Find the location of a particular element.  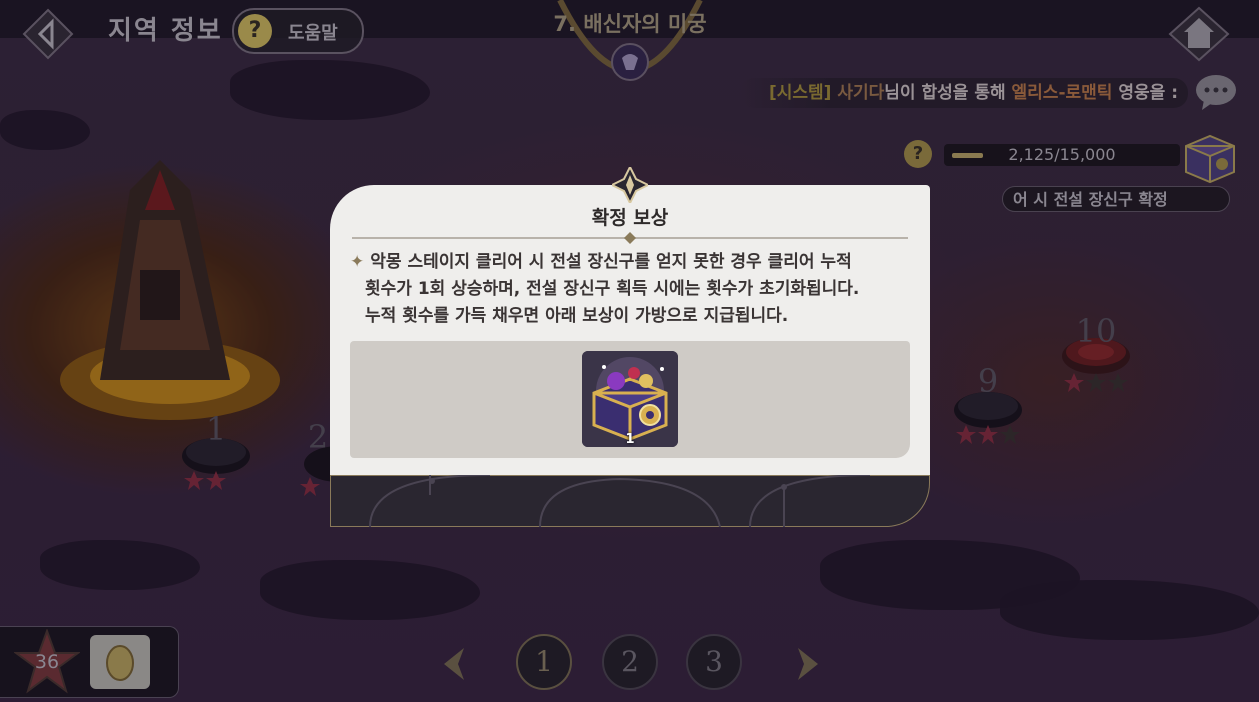

map-pager: 1 2 3 is located at coordinates (630, 664).